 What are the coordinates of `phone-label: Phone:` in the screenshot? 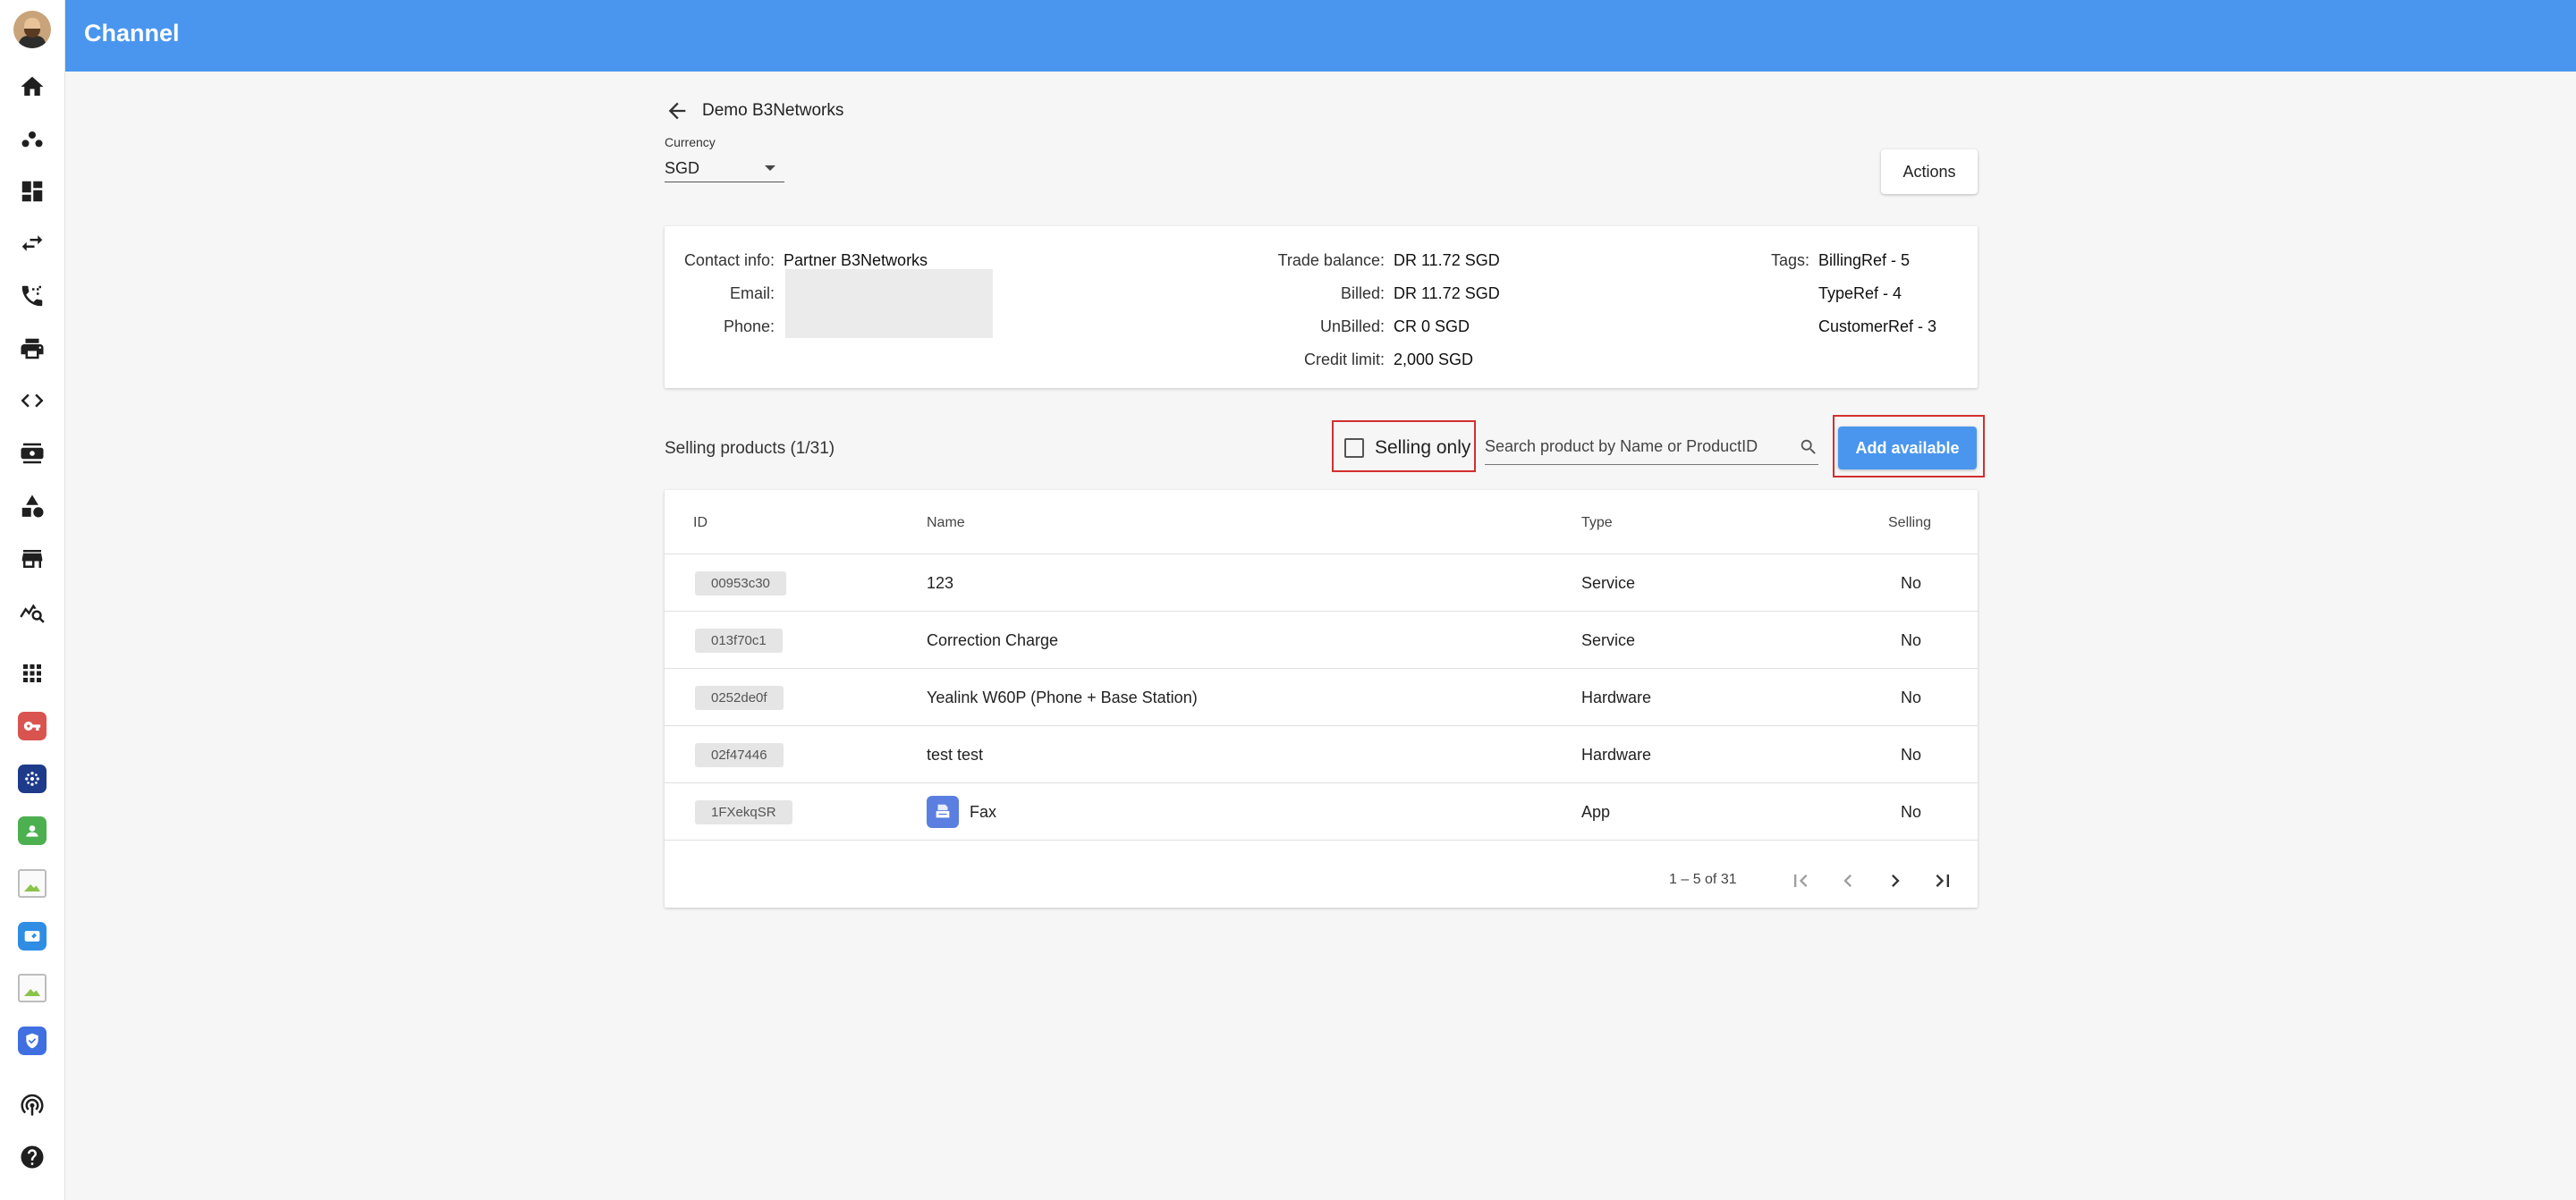 It's located at (749, 326).